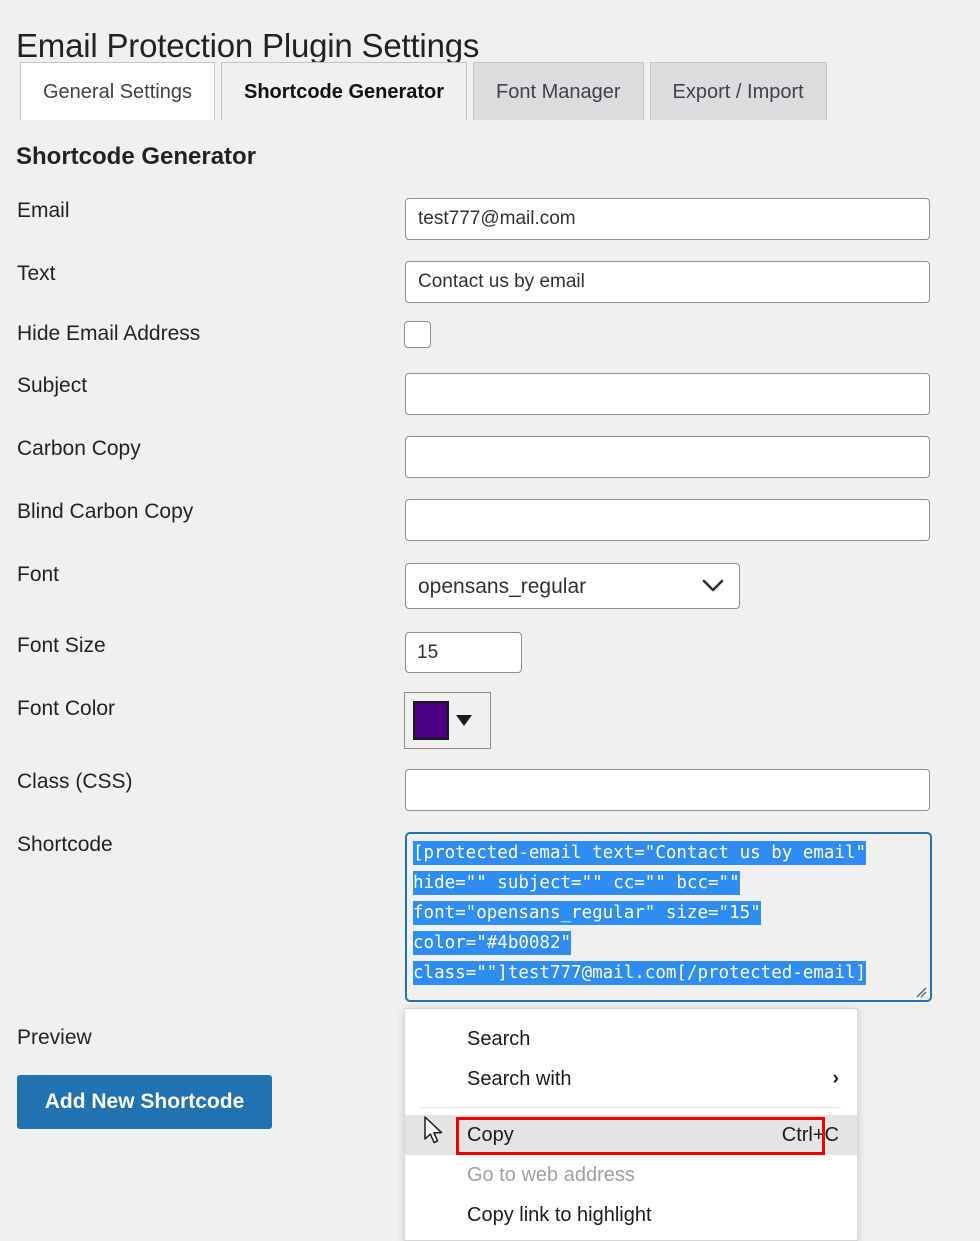  I want to click on font-size-input, so click(463, 652).